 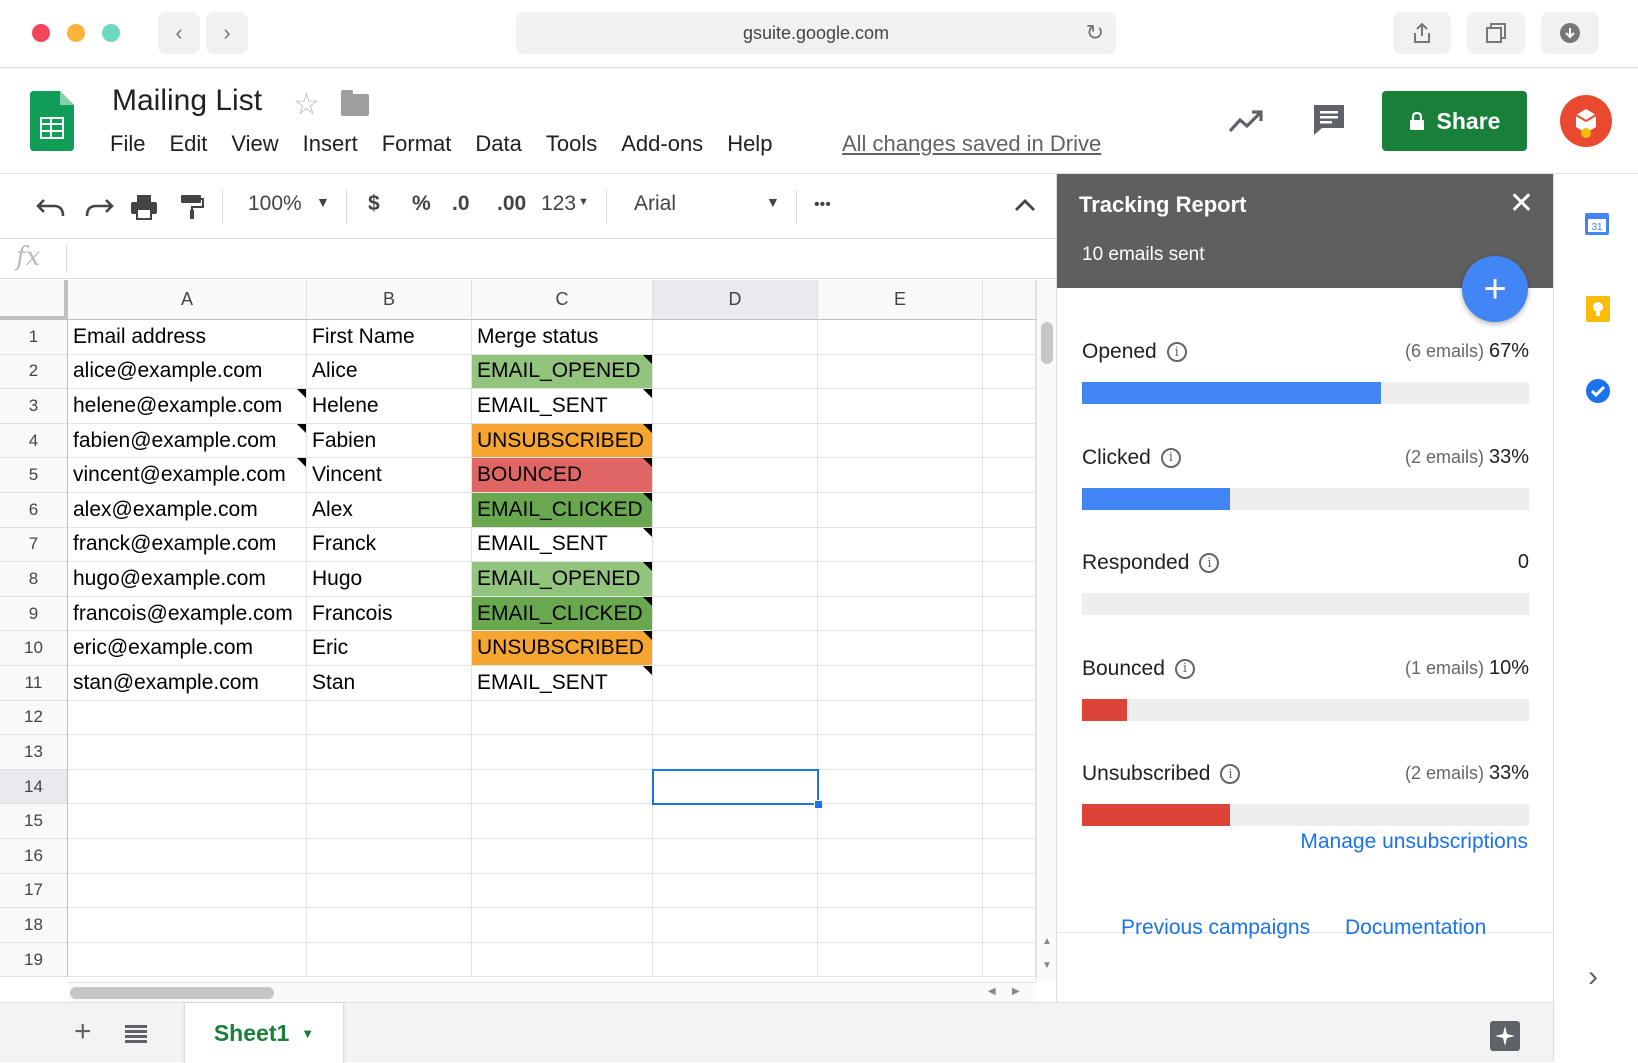 What do you see at coordinates (34, 372) in the screenshot?
I see `row-header-2: 2` at bounding box center [34, 372].